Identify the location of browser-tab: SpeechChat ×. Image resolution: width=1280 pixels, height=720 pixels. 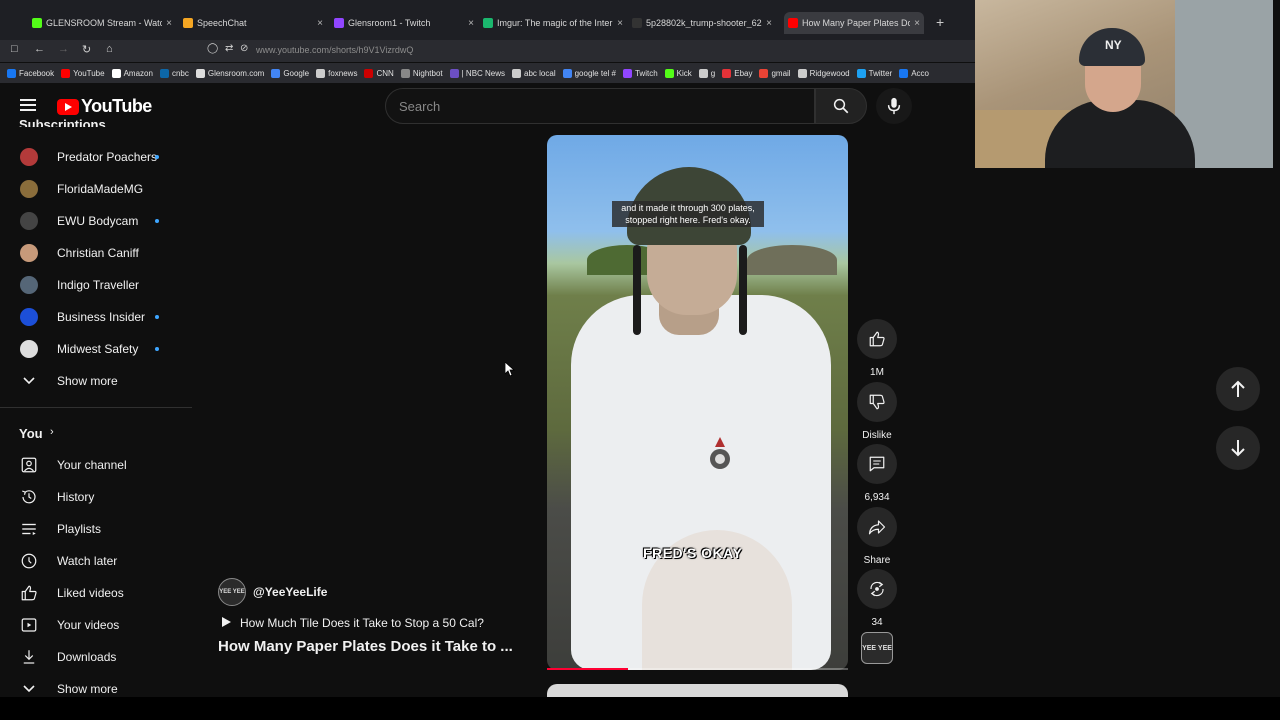
(253, 23).